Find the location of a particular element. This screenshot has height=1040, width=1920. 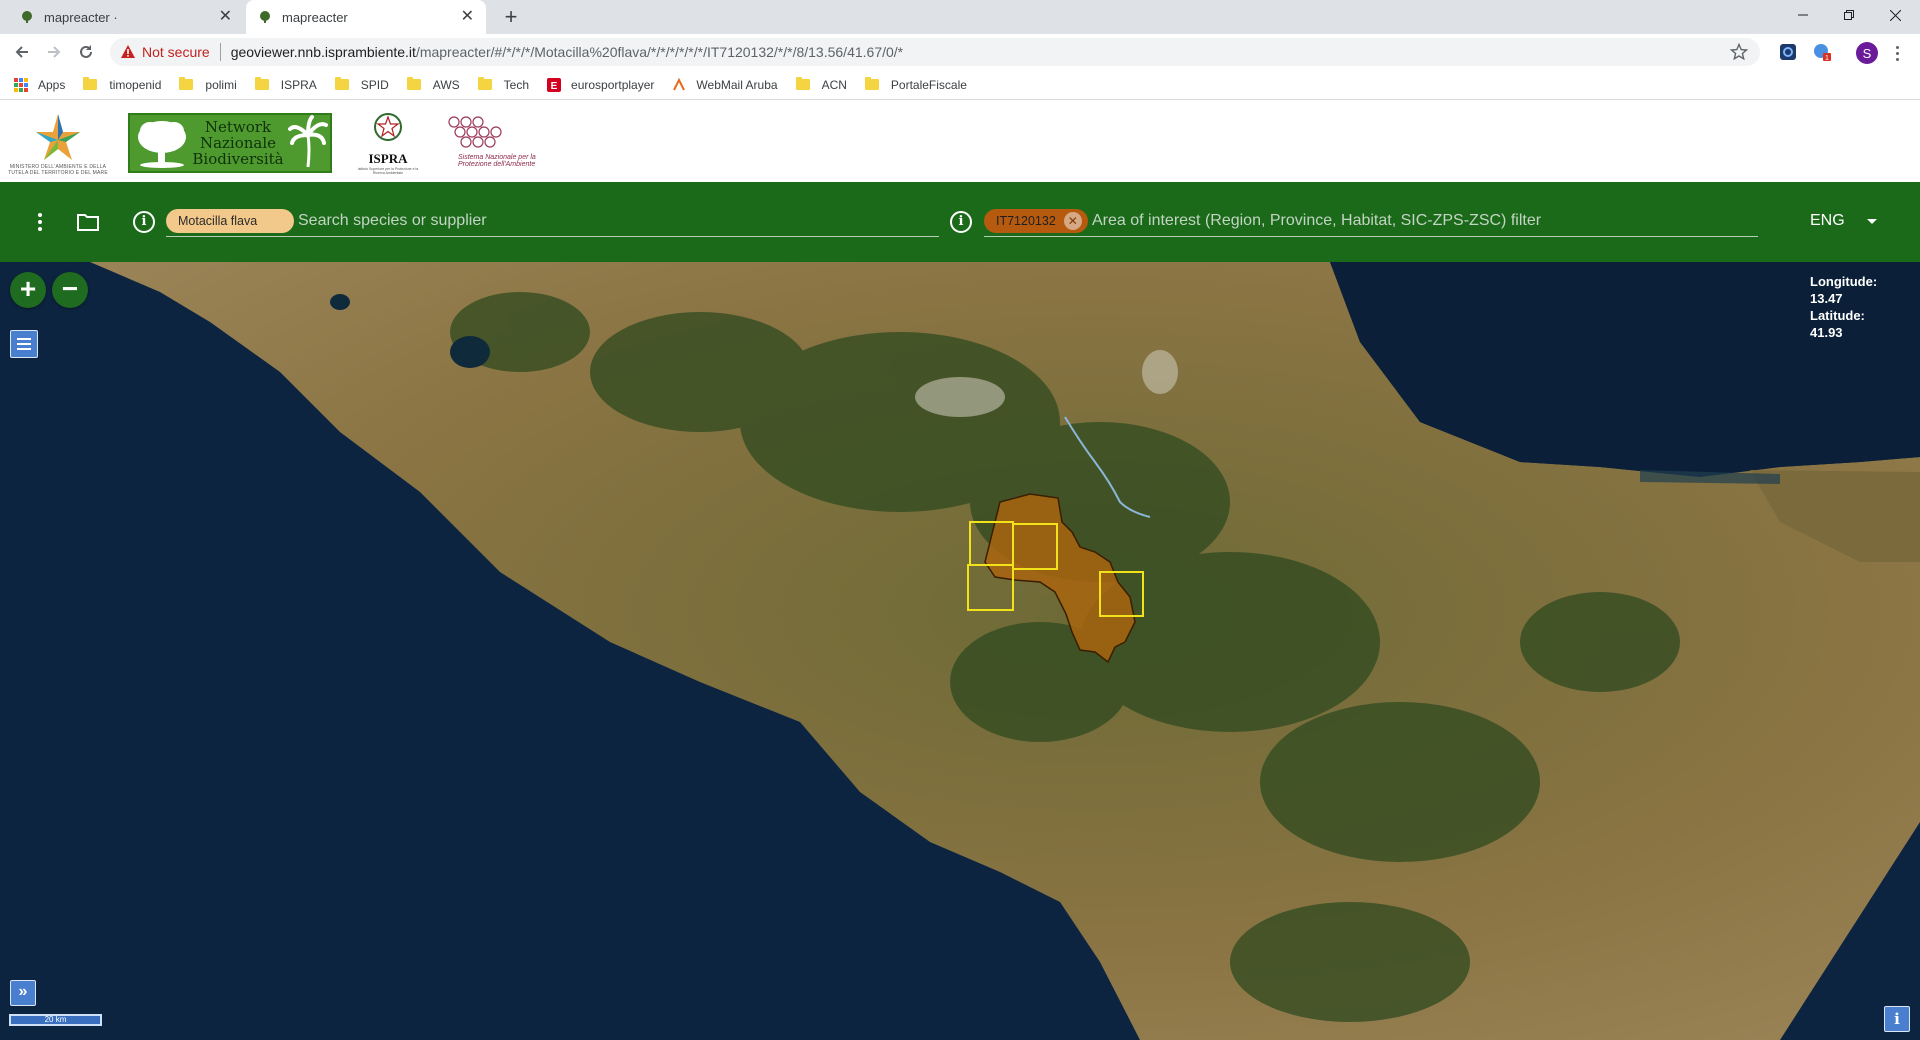

bookmark-label: timopenid is located at coordinates (135, 84).